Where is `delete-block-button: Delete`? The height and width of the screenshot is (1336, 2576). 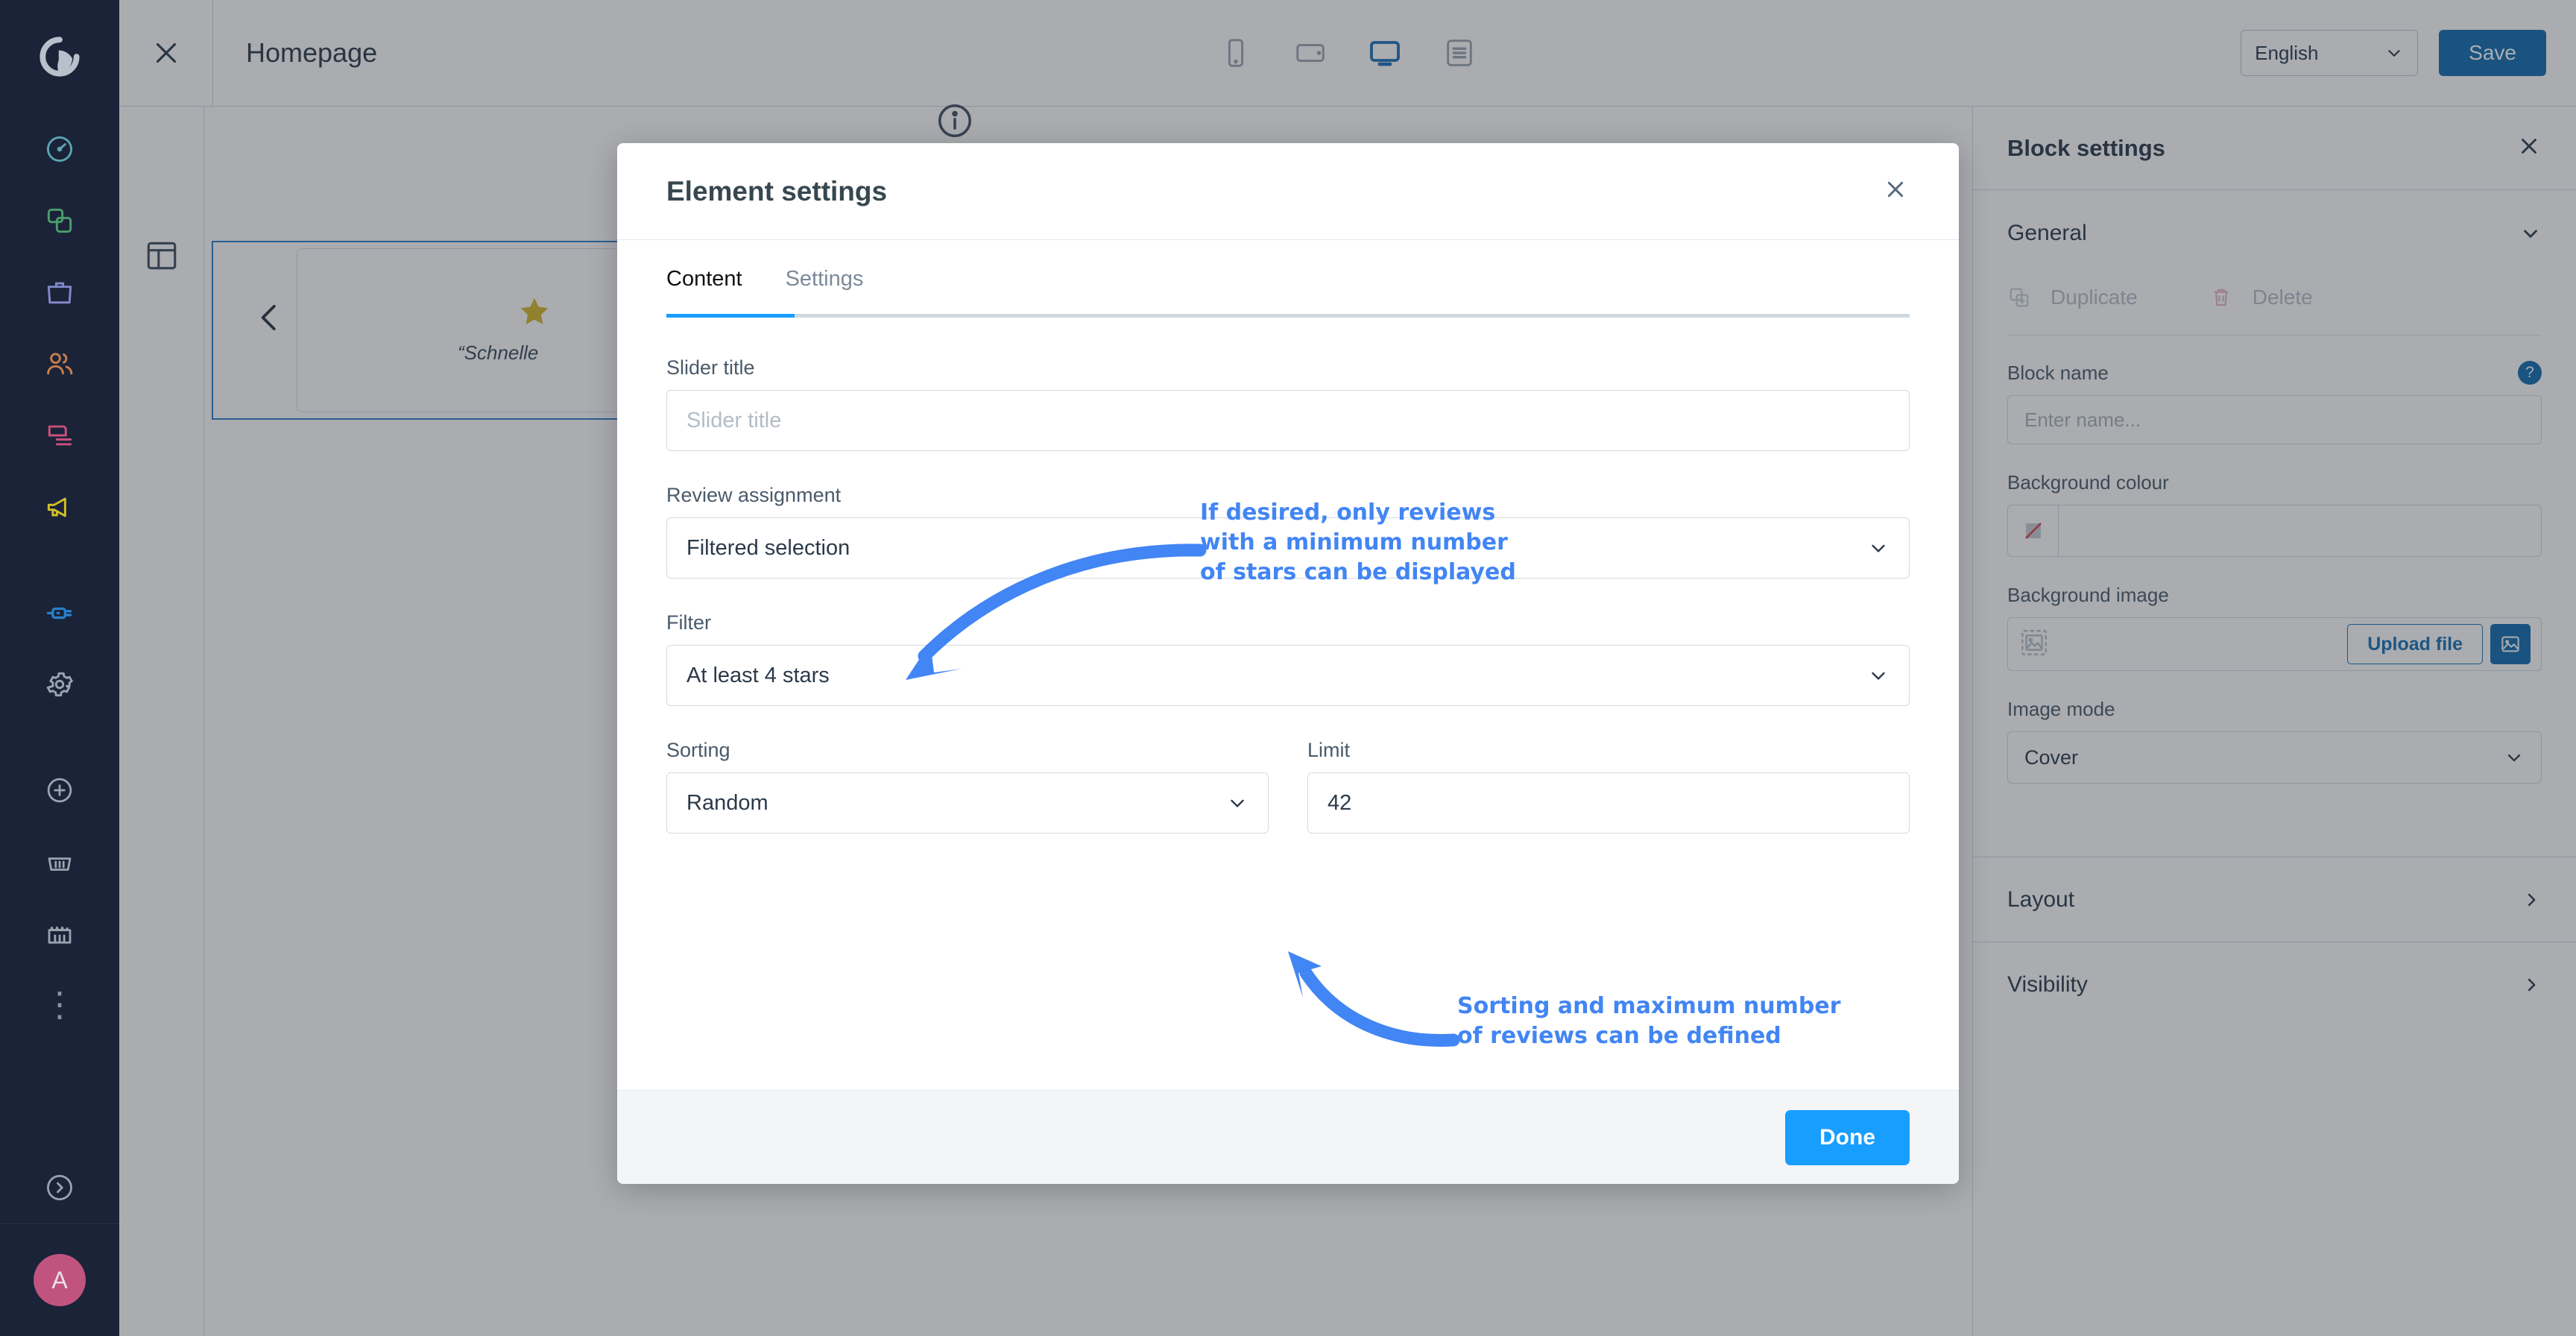
delete-block-button: Delete is located at coordinates (2261, 297).